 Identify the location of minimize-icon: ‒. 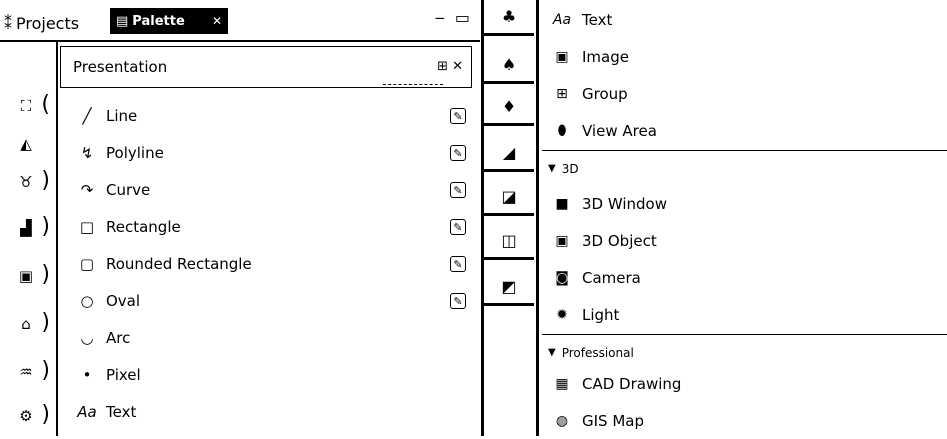
(440, 17).